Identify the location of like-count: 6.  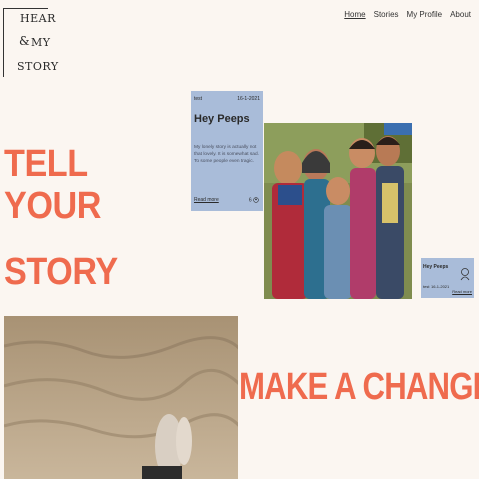
(250, 200).